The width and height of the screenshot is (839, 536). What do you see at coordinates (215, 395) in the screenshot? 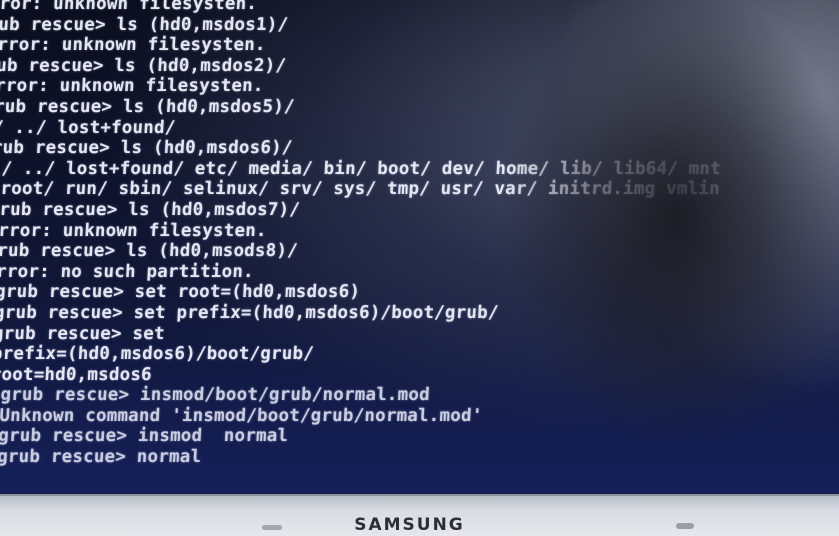
I see `console-line: grub rescue> insmod/boot/grub/normal.mod` at bounding box center [215, 395].